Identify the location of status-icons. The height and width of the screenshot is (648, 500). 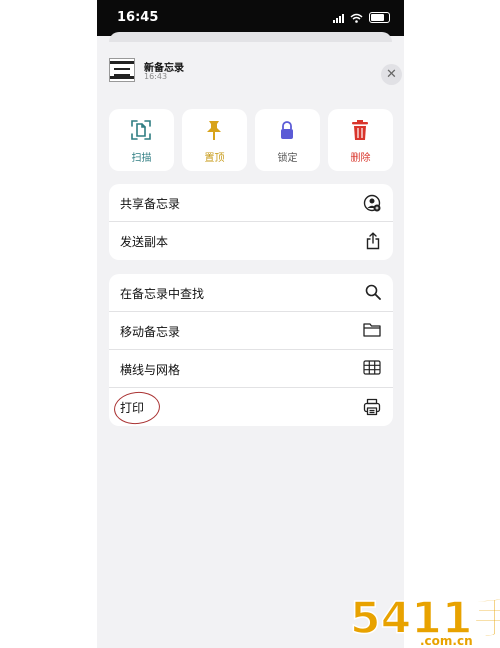
(361, 17).